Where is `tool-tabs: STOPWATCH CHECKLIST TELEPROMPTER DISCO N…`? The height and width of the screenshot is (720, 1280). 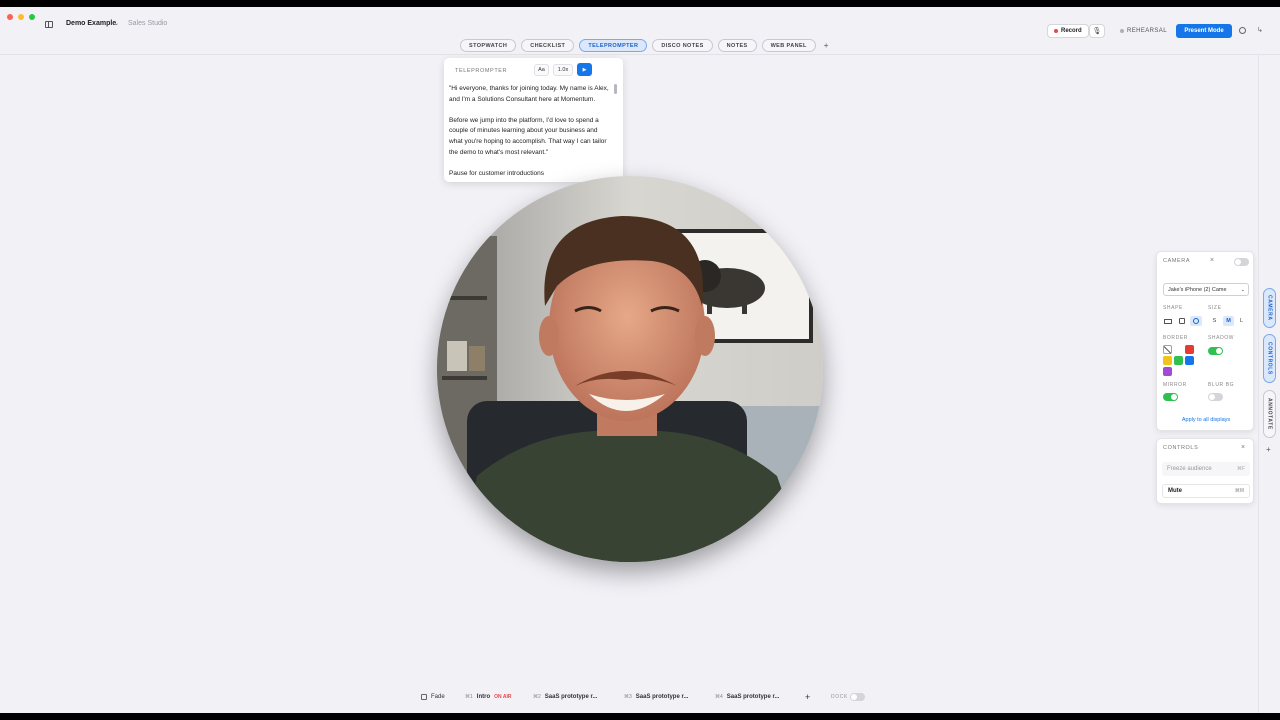
tool-tabs: STOPWATCH CHECKLIST TELEPROMPTER DISCO N… is located at coordinates (644, 45).